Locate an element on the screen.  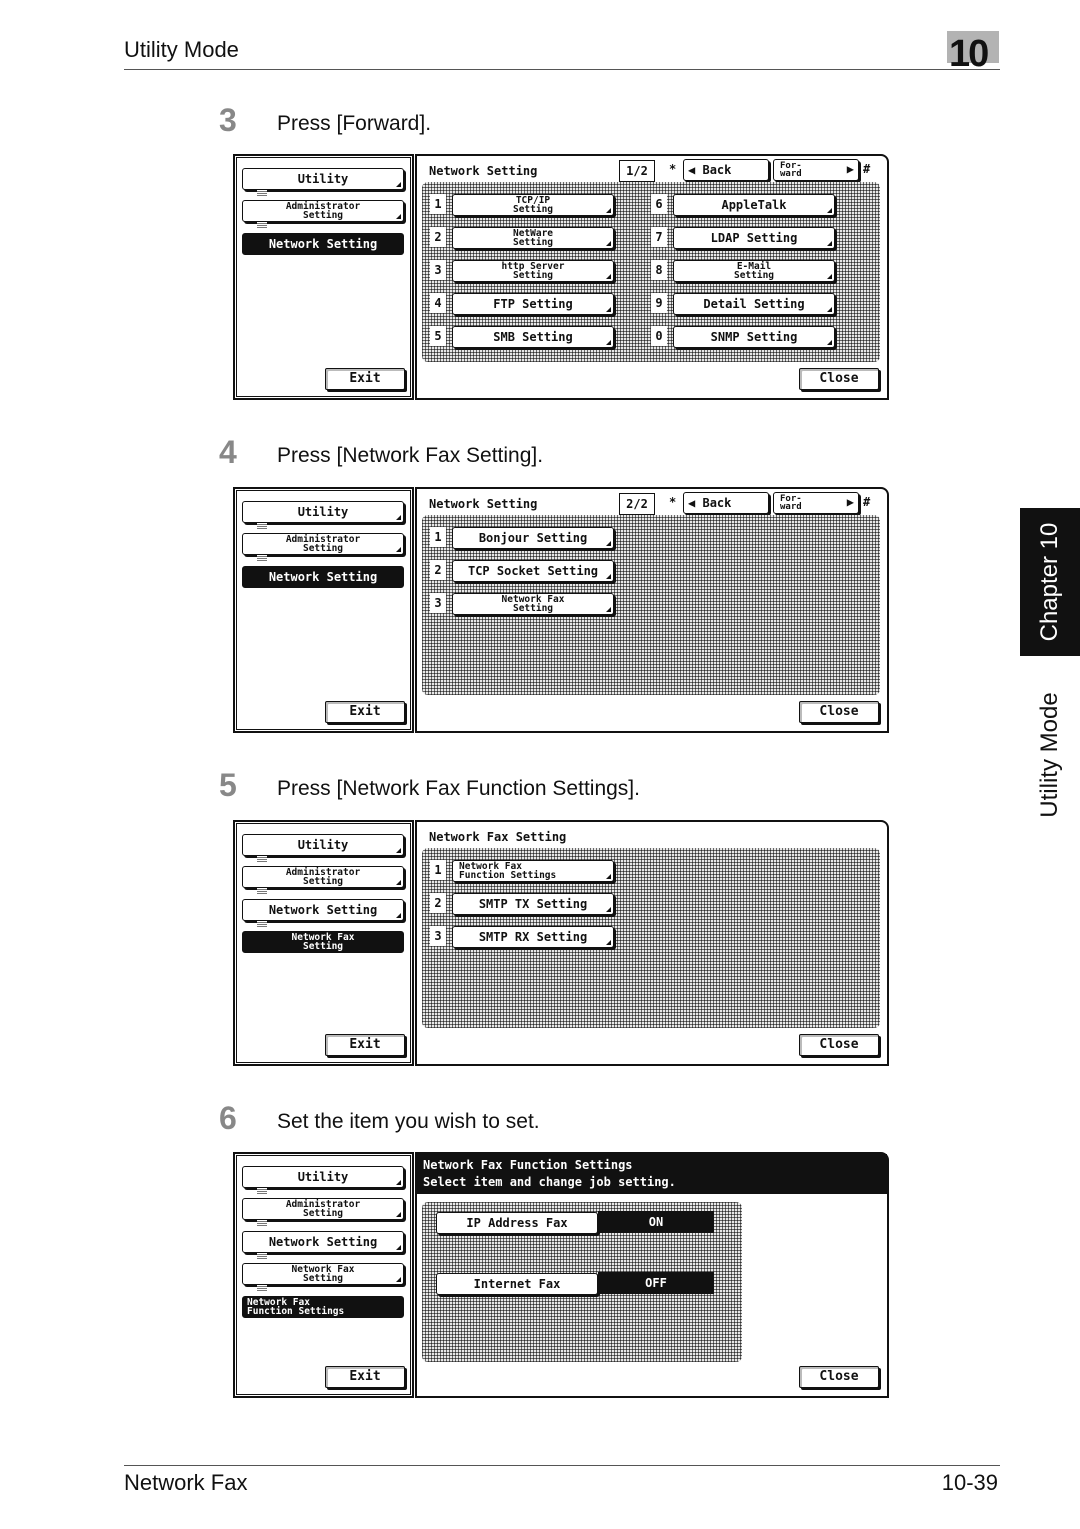
menu-item-detail: Detail Setting is located at coordinates (754, 304).